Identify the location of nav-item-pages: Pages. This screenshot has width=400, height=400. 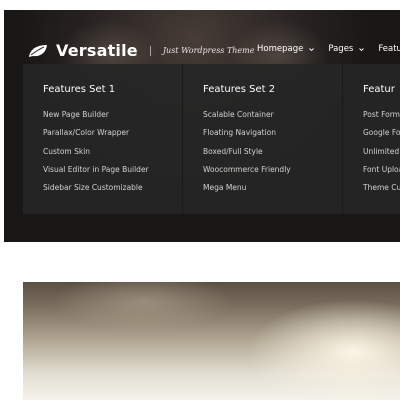
(346, 49).